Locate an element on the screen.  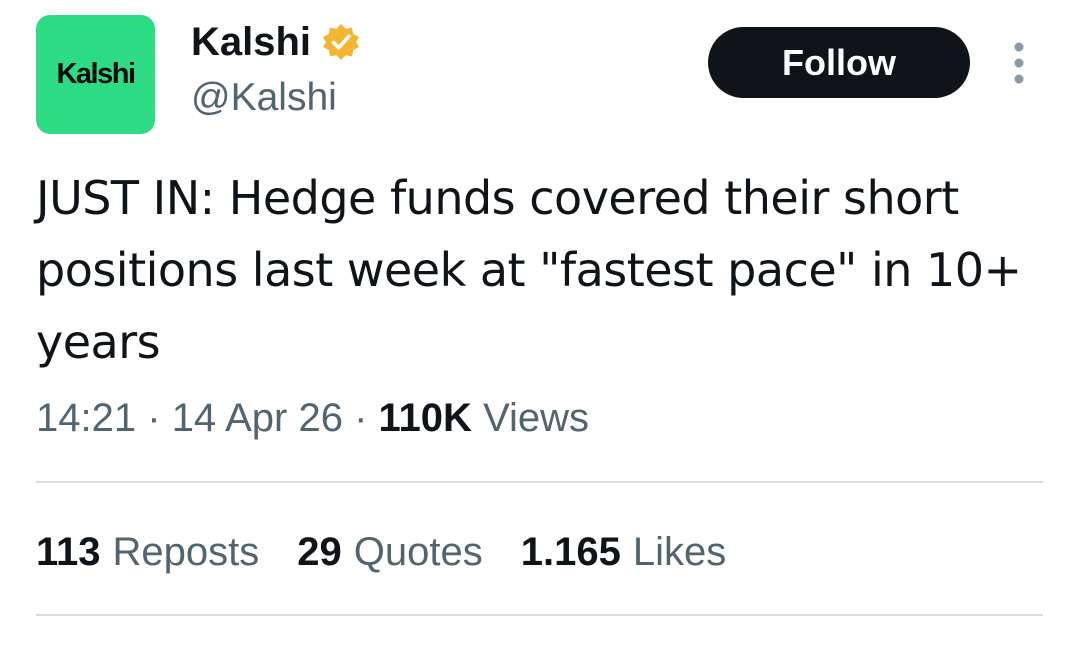
likes-count: 1.165 is located at coordinates (570, 552).